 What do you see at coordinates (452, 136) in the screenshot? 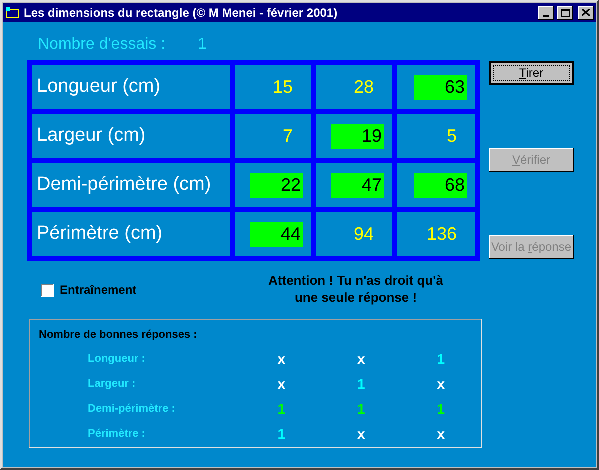
I see `value-text: 5` at bounding box center [452, 136].